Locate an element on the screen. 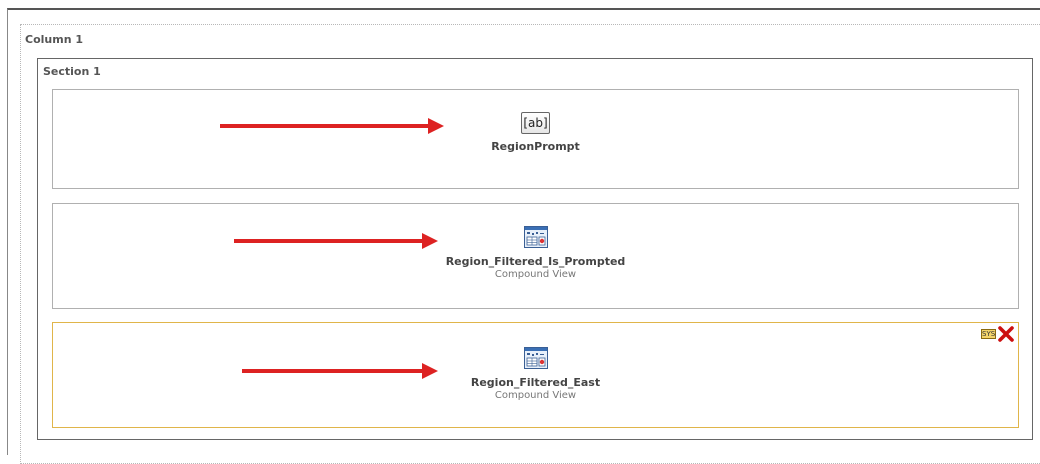 Image resolution: width=1040 pixels, height=464 pixels. view-toolbar: SYS is located at coordinates (997, 334).